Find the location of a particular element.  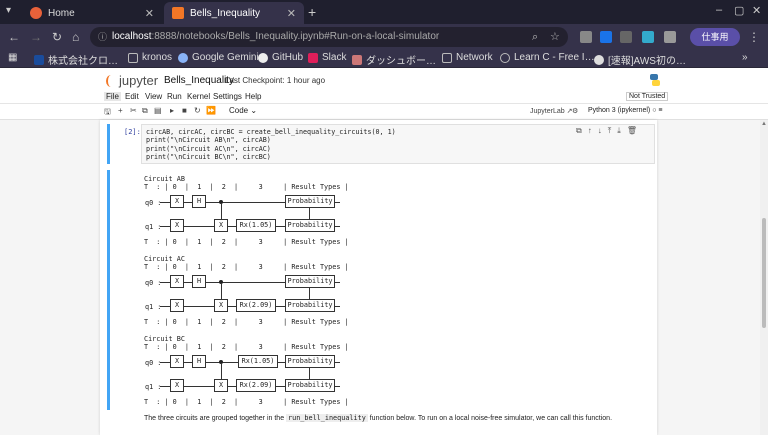

bookmark-label: kronos is located at coordinates (157, 57).